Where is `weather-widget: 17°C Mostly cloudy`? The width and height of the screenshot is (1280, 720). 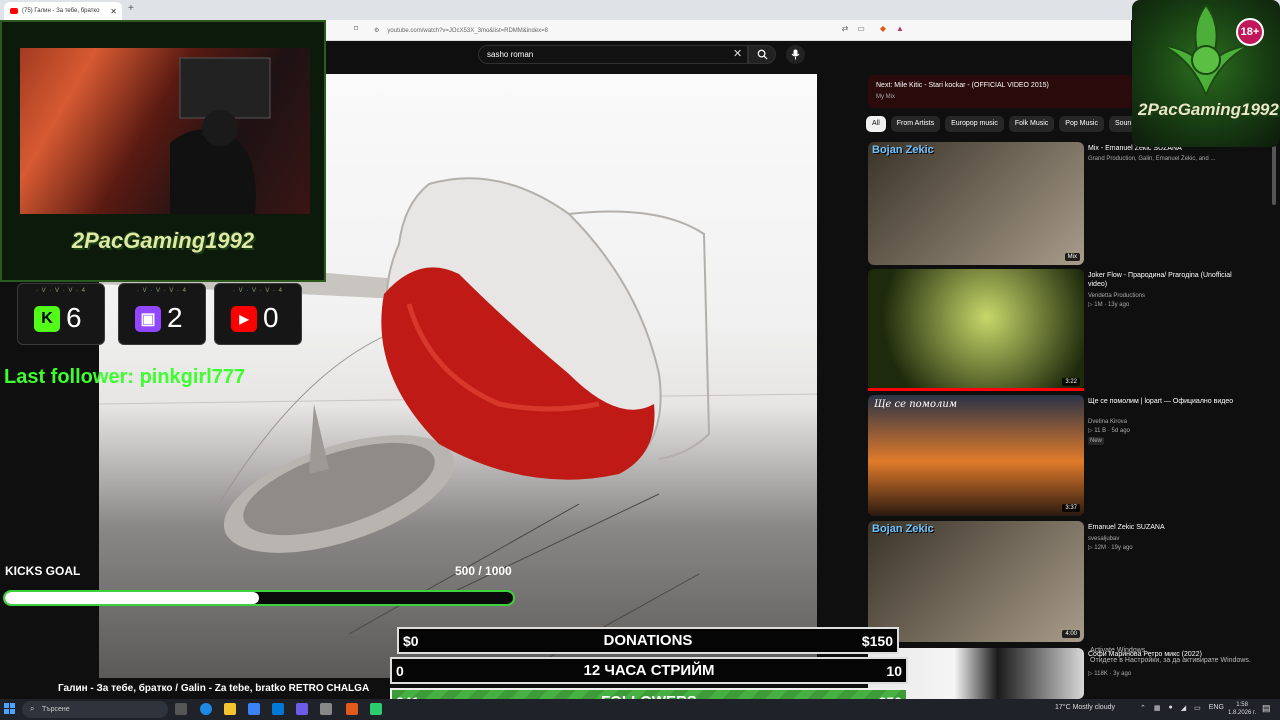
weather-widget: 17°C Mostly cloudy is located at coordinates (1085, 707).